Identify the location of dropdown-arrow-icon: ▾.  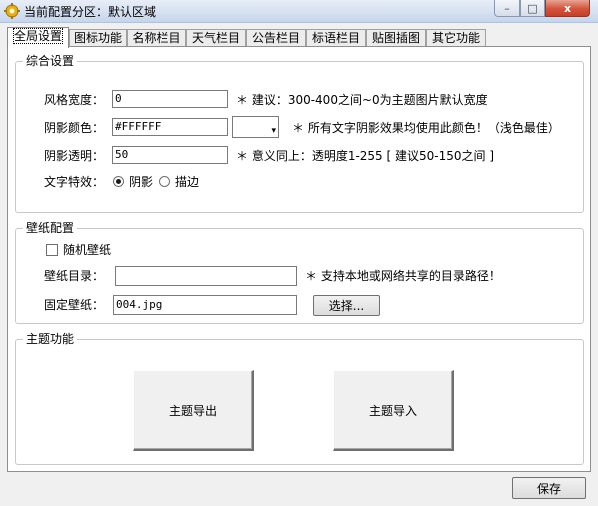
(273, 131).